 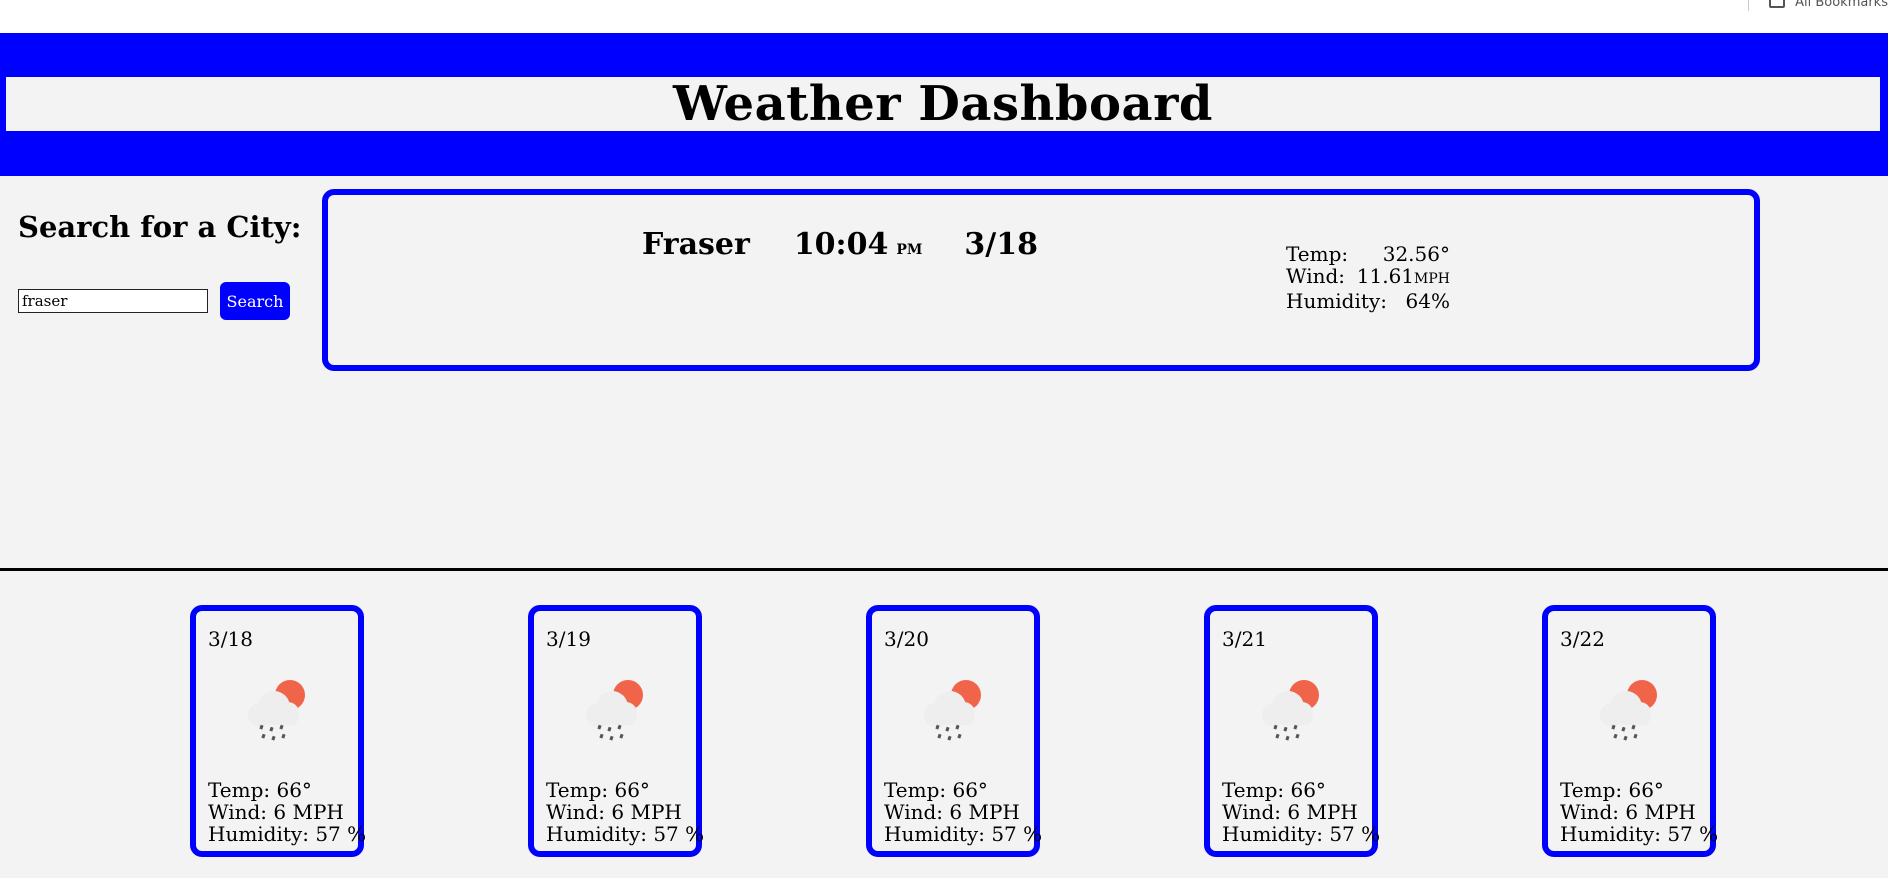 I want to click on current-wind-row: Wind: 11.61MPH, so click(x=1368, y=277).